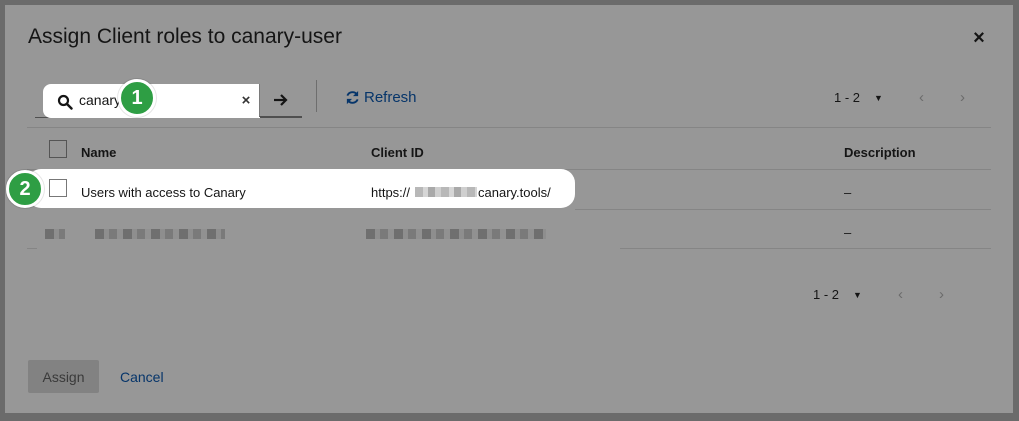 This screenshot has width=1019, height=421. What do you see at coordinates (391, 192) in the screenshot?
I see `row-client-id-prefix: https://` at bounding box center [391, 192].